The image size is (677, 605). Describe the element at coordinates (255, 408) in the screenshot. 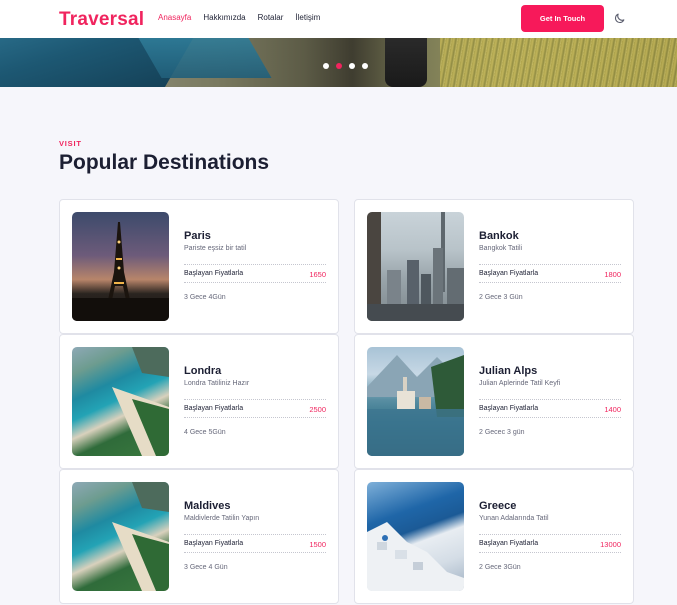

I see `price-row: Başlayan Fiyatlarla 2500` at that location.